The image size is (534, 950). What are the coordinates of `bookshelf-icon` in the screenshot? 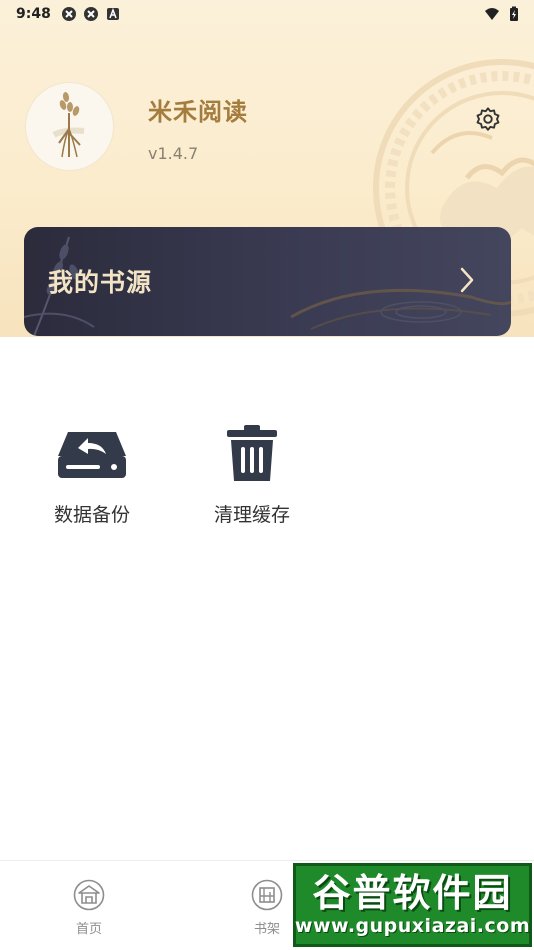 It's located at (267, 895).